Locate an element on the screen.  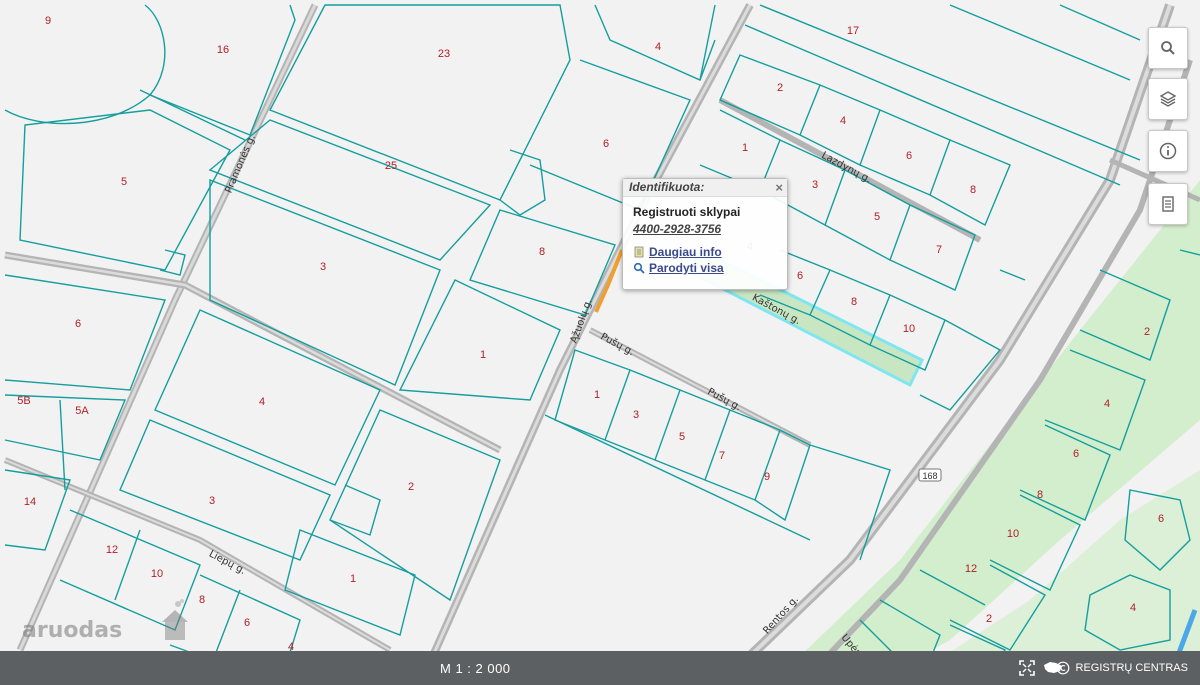
plot-number: 5B is located at coordinates (23, 401).